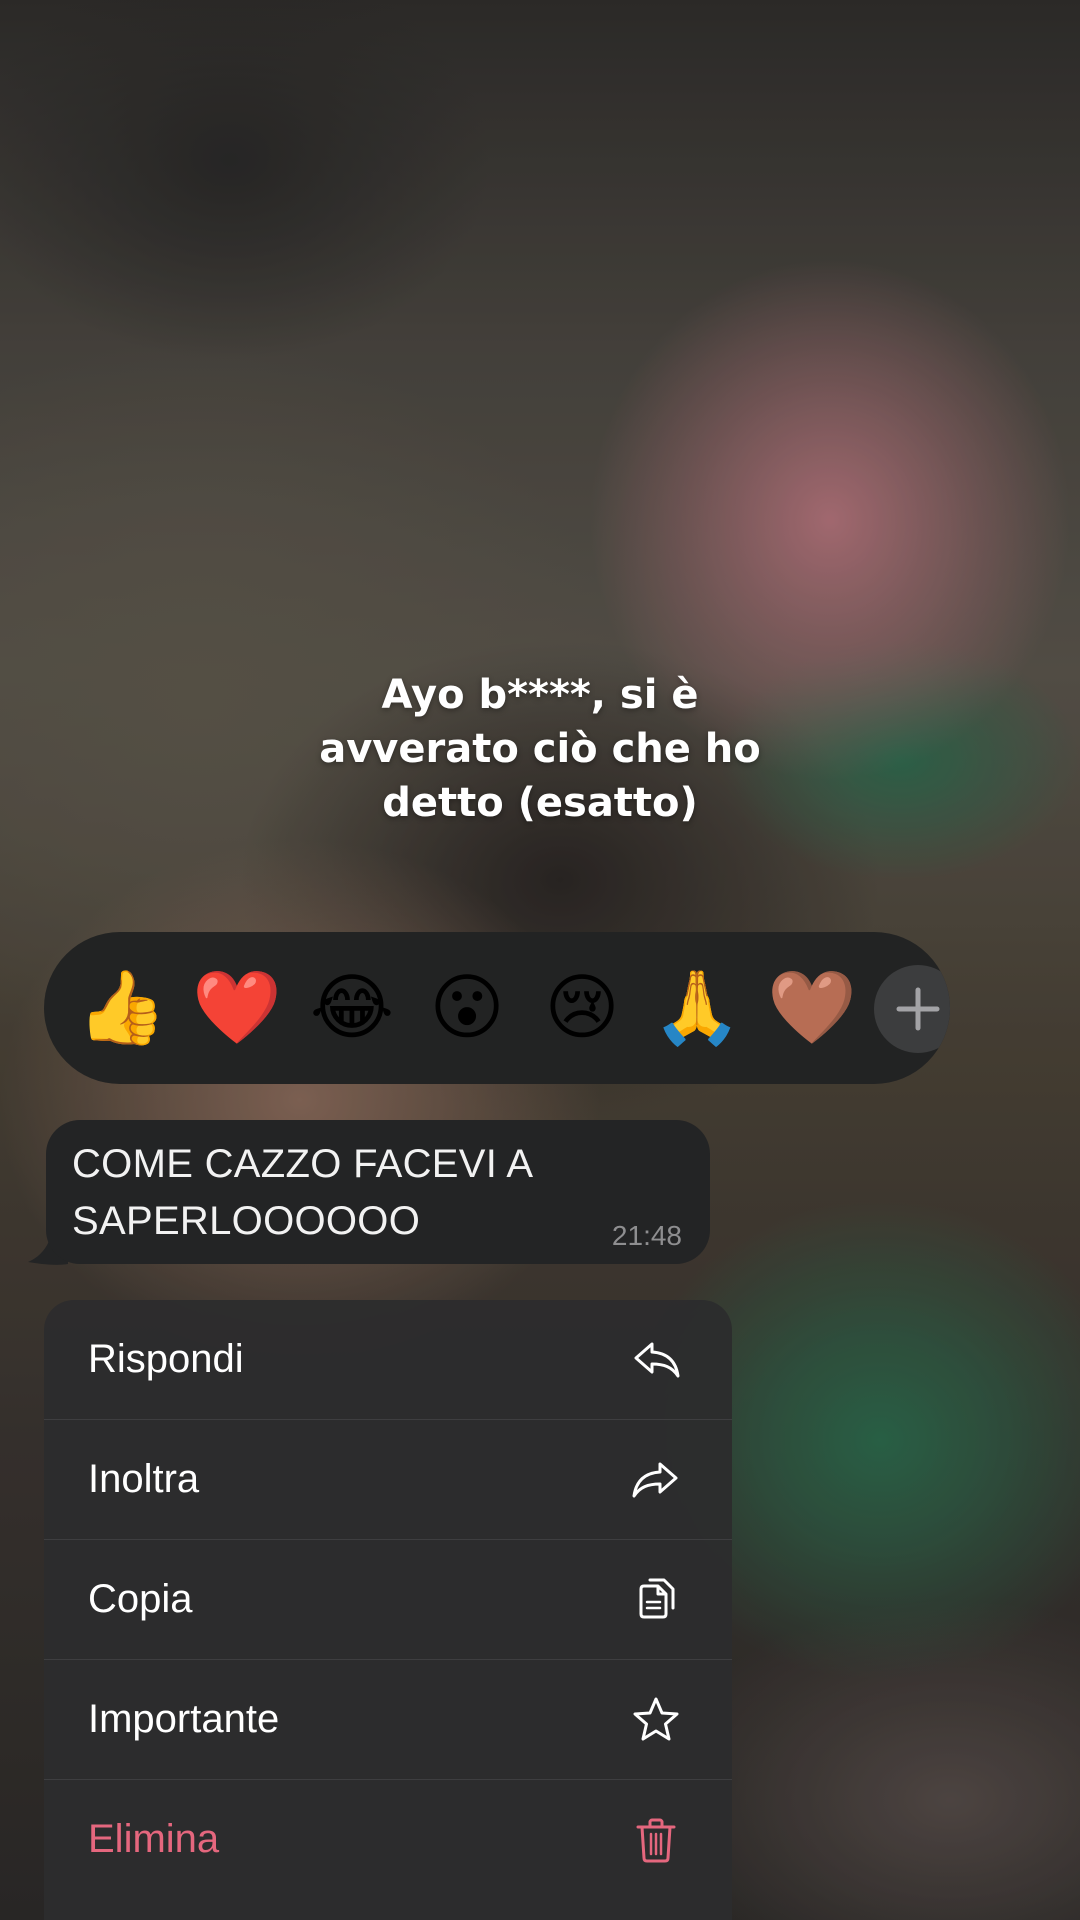 Image resolution: width=1080 pixels, height=1920 pixels. I want to click on star-icon, so click(656, 1719).